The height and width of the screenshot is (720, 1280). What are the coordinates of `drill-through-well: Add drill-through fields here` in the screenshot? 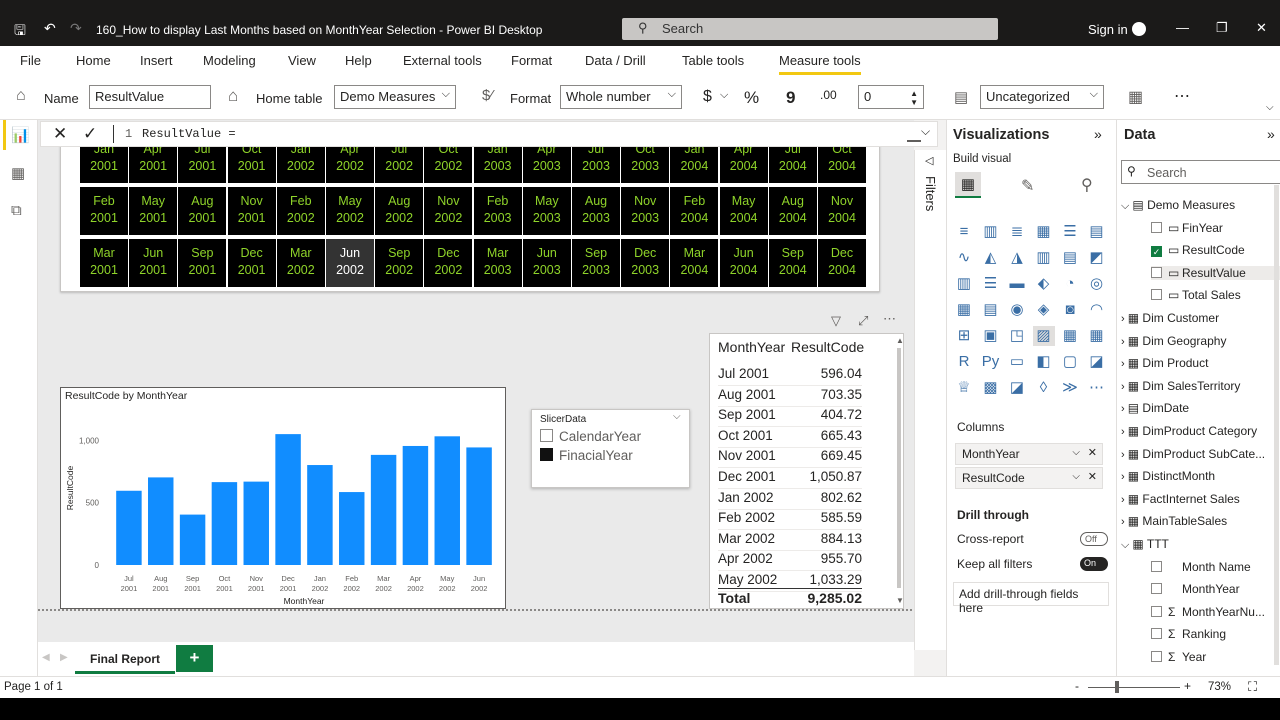 It's located at (1031, 598).